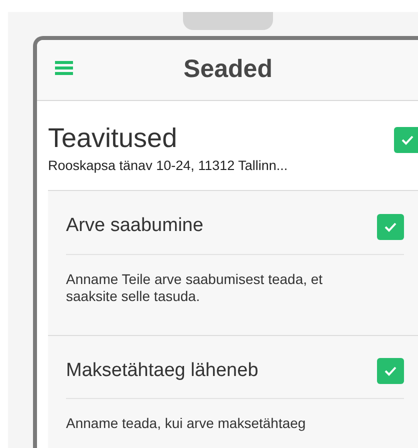  Describe the element at coordinates (135, 226) in the screenshot. I see `notification-title: Arve saabumine` at that location.